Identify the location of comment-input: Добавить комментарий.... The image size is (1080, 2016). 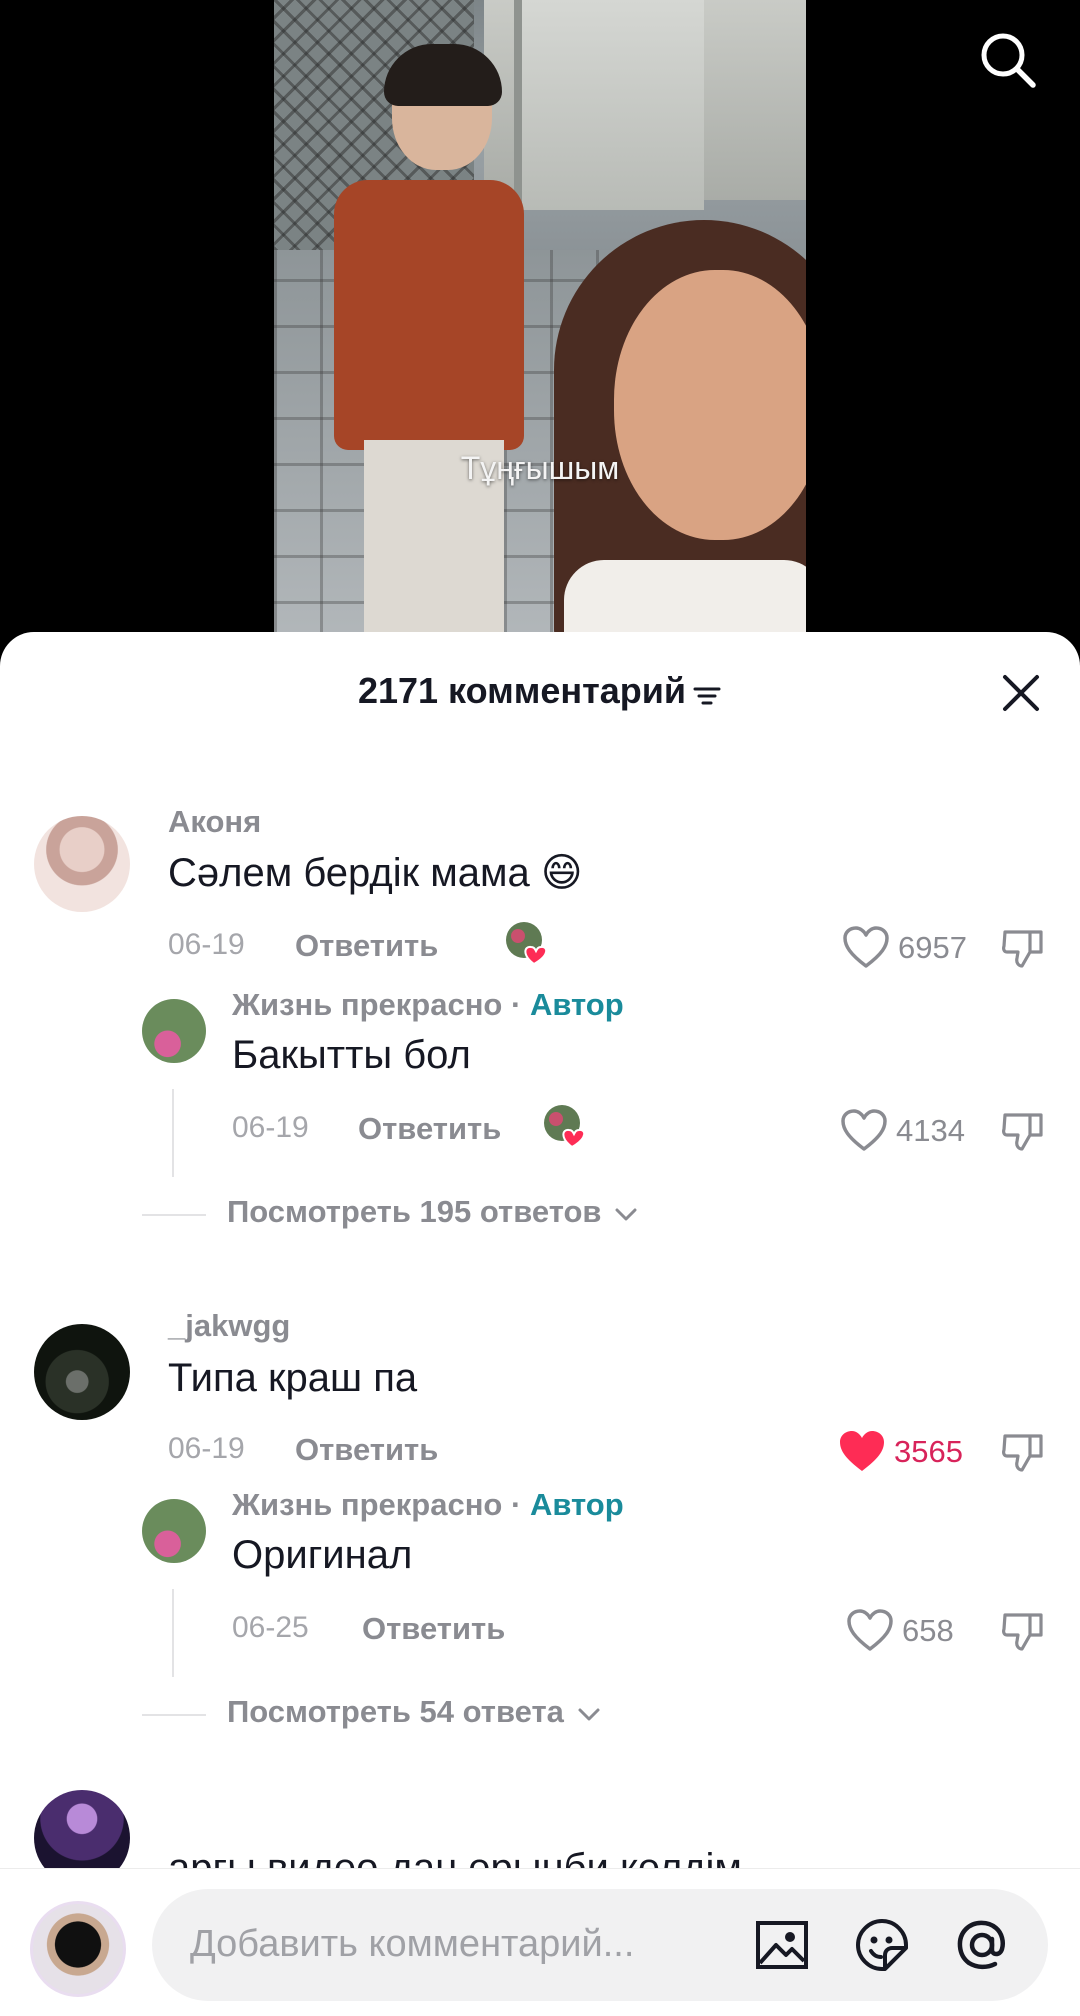
(600, 1945).